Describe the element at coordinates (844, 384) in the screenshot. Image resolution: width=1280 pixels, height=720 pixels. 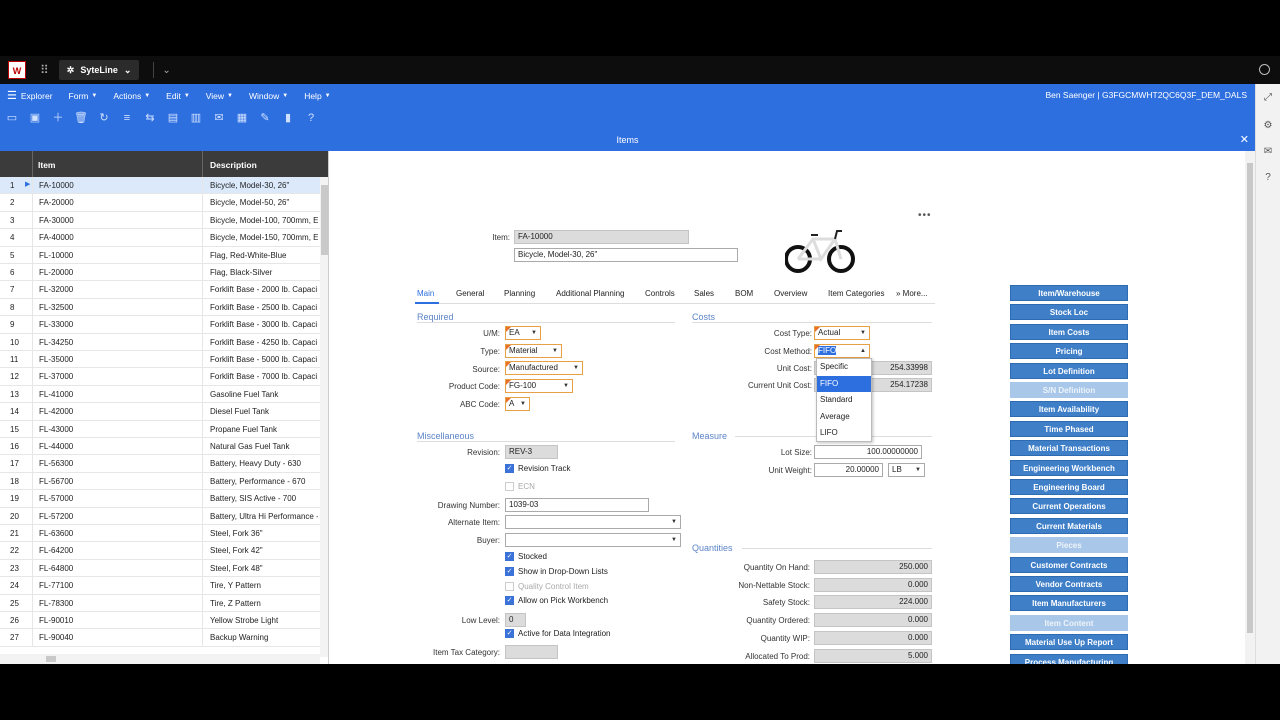
I see `option-fifo: FIFO` at that location.